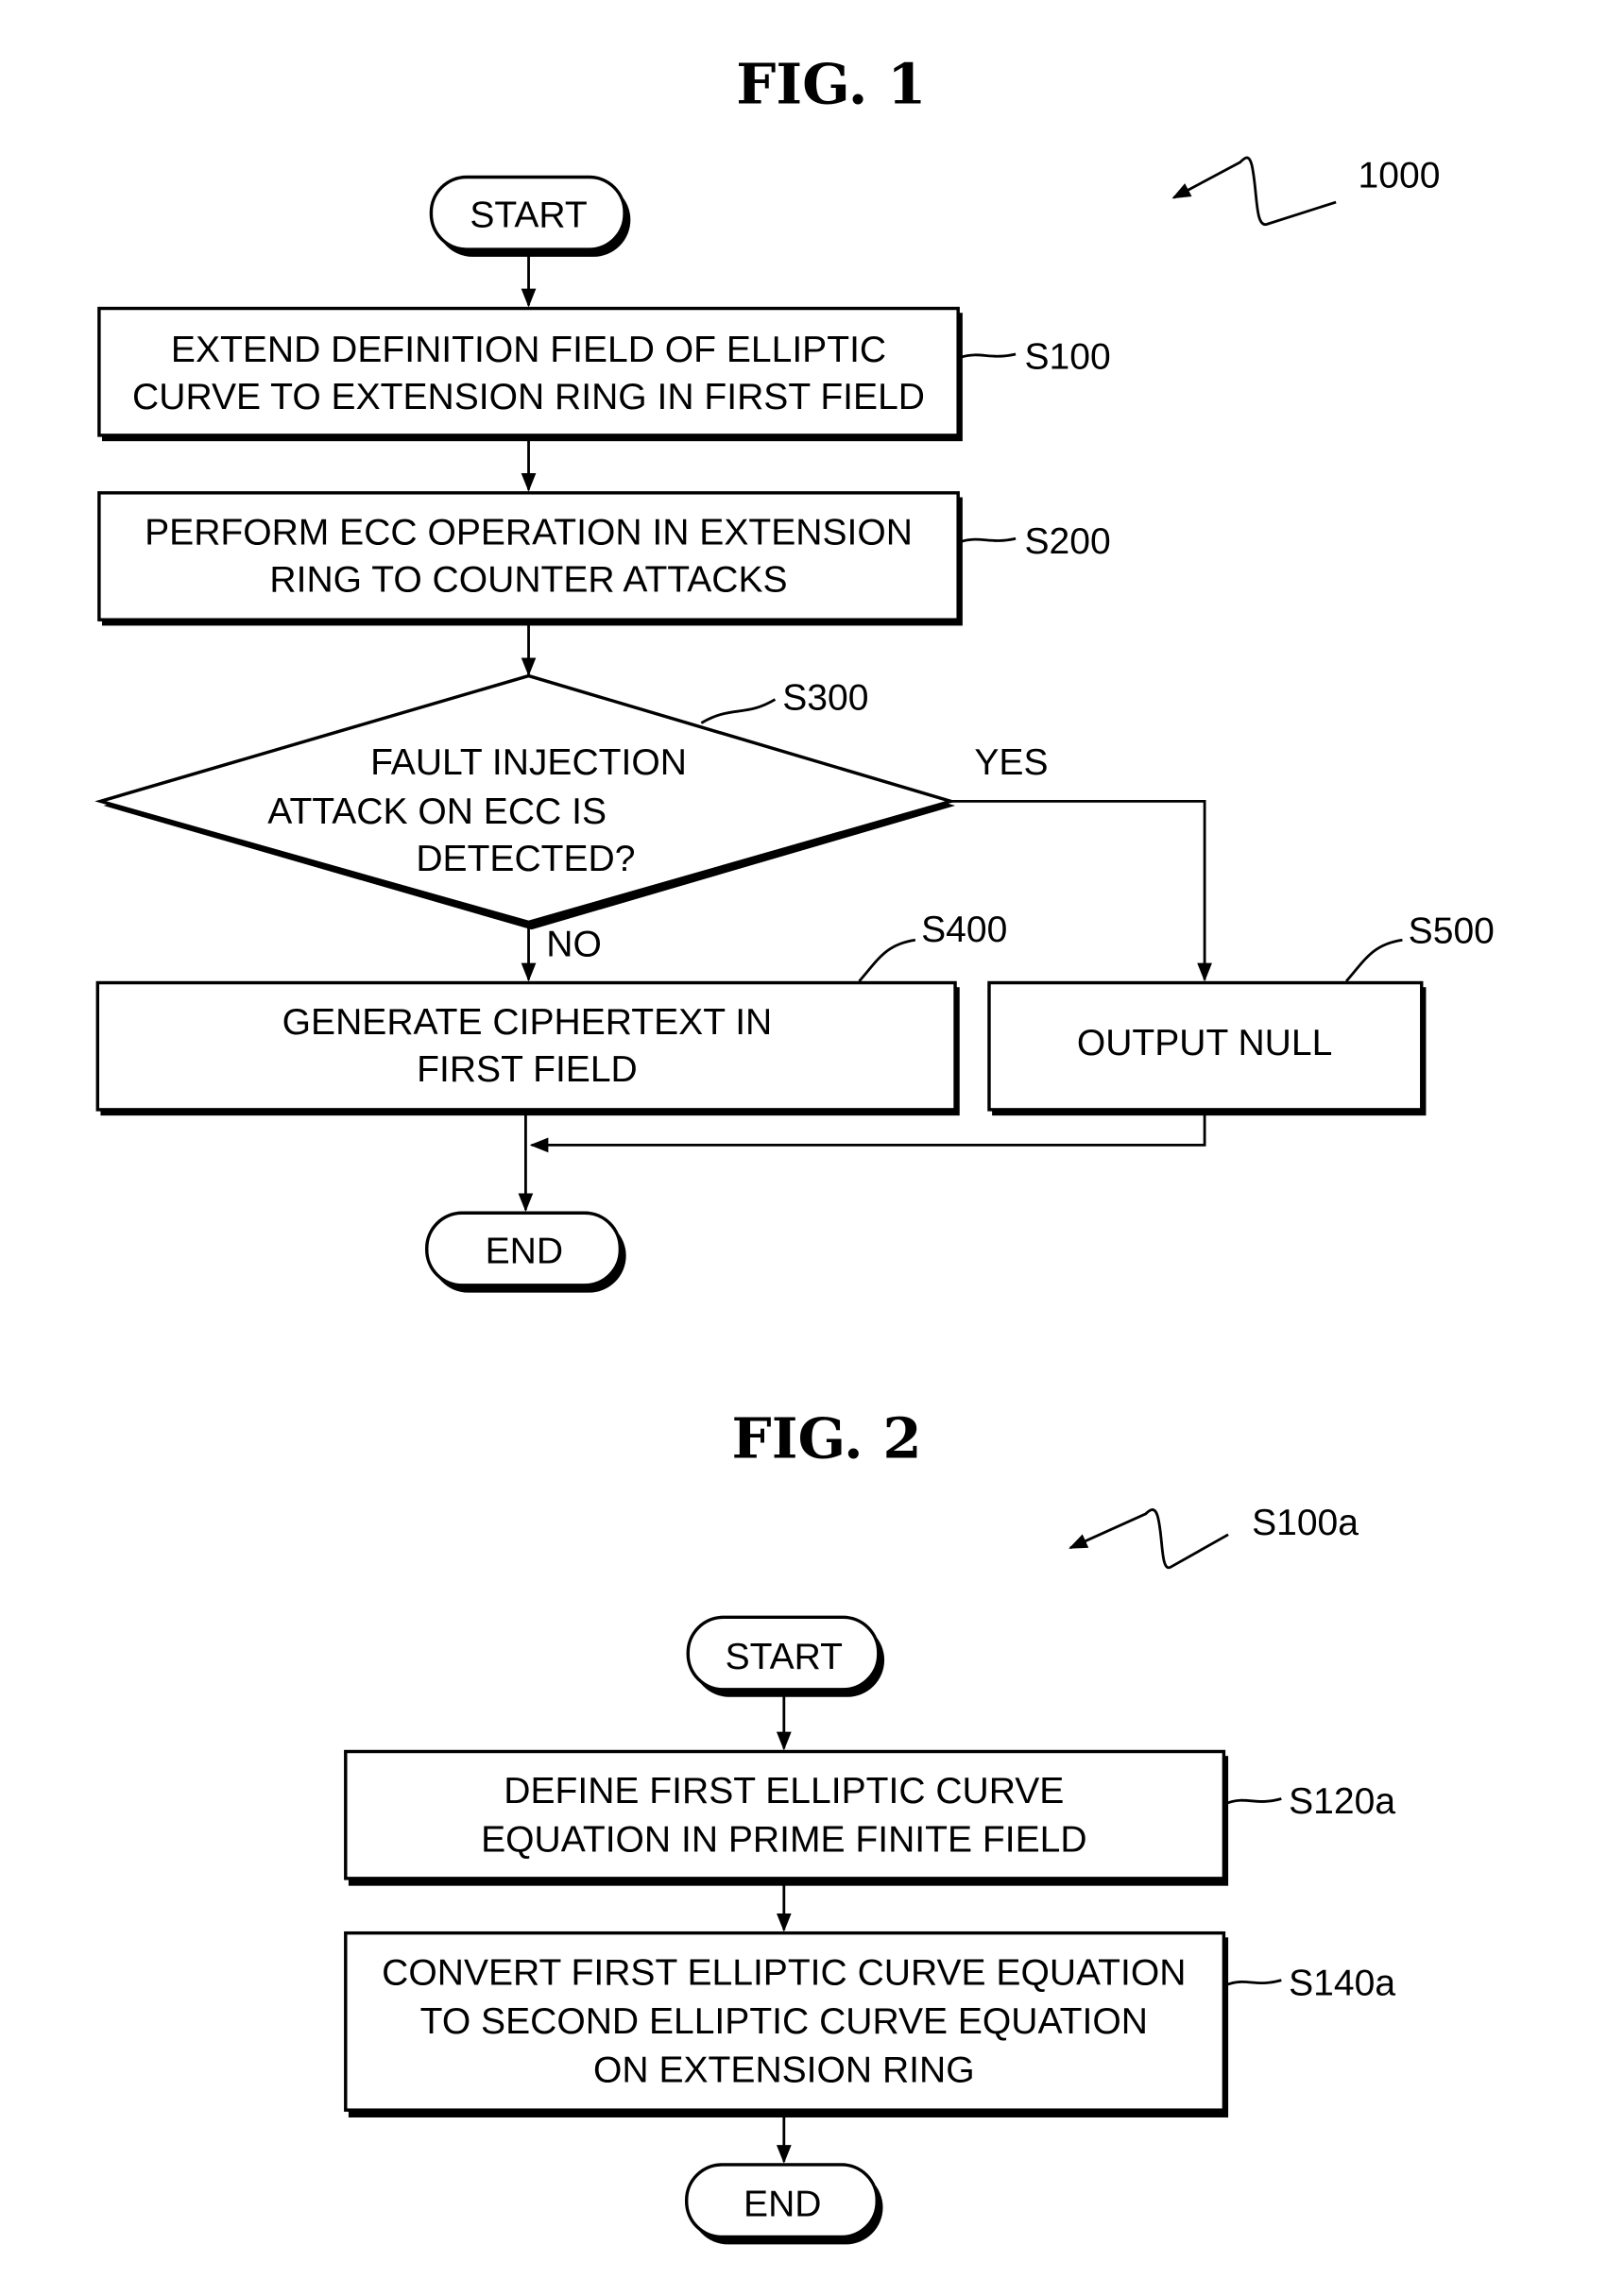 The height and width of the screenshot is (2296, 1624). Describe the element at coordinates (1081, 891) in the screenshot. I see `yes-connector-arrow` at that location.